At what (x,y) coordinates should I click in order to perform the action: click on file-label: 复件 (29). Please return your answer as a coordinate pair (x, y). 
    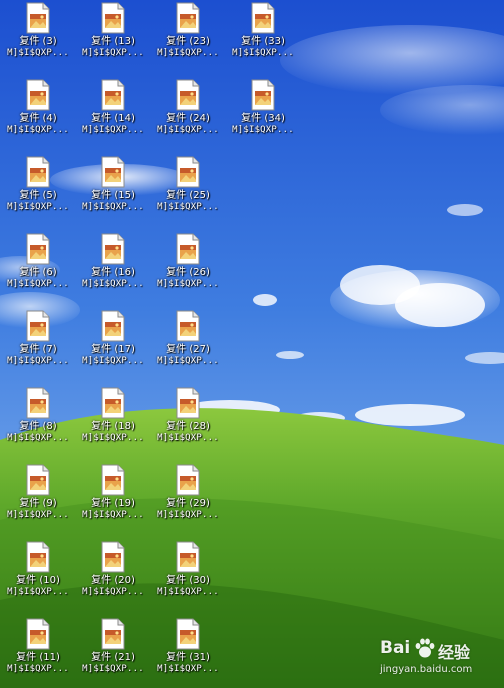
    Looking at the image, I should click on (188, 503).